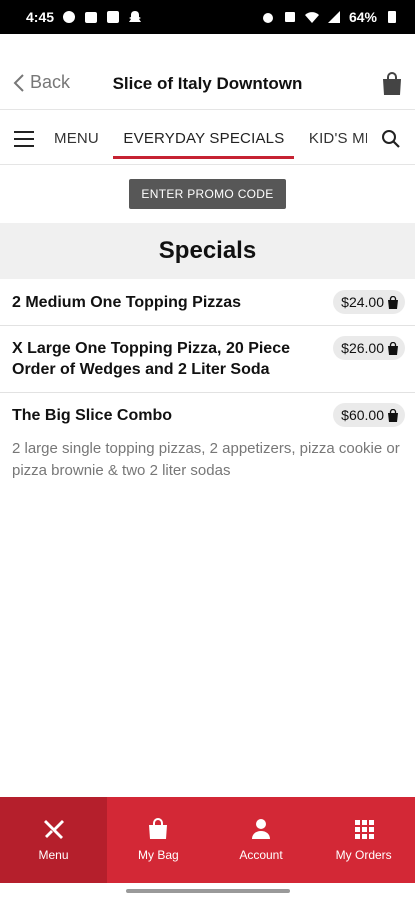 Image resolution: width=415 pixels, height=900 pixels. Describe the element at coordinates (364, 829) in the screenshot. I see `grid-icon` at that location.